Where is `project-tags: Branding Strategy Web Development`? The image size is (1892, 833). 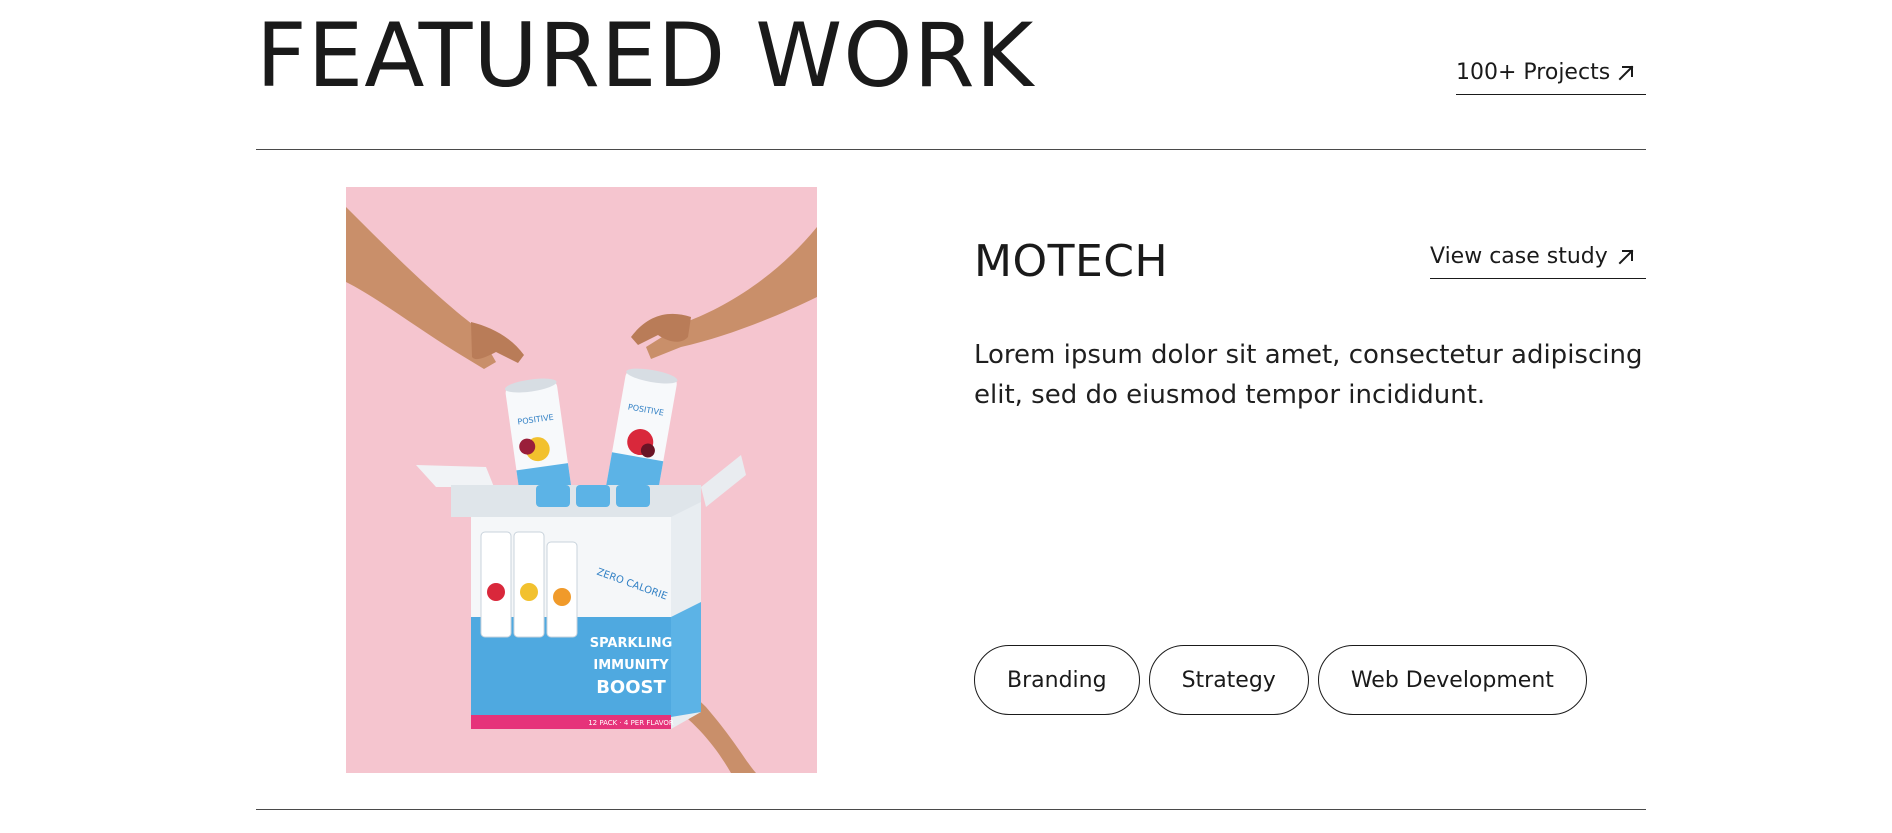
project-tags: Branding Strategy Web Development is located at coordinates (1280, 680).